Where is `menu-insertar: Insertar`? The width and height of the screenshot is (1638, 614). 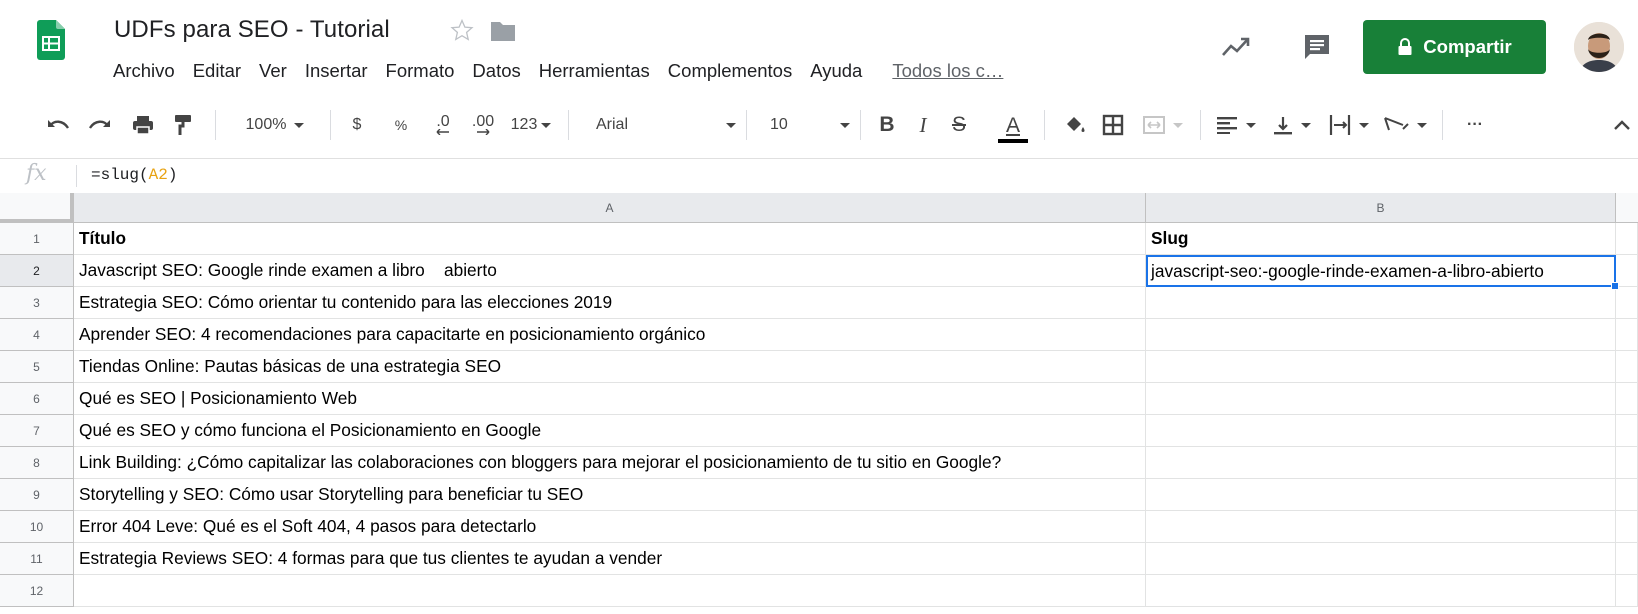 menu-insertar: Insertar is located at coordinates (336, 71).